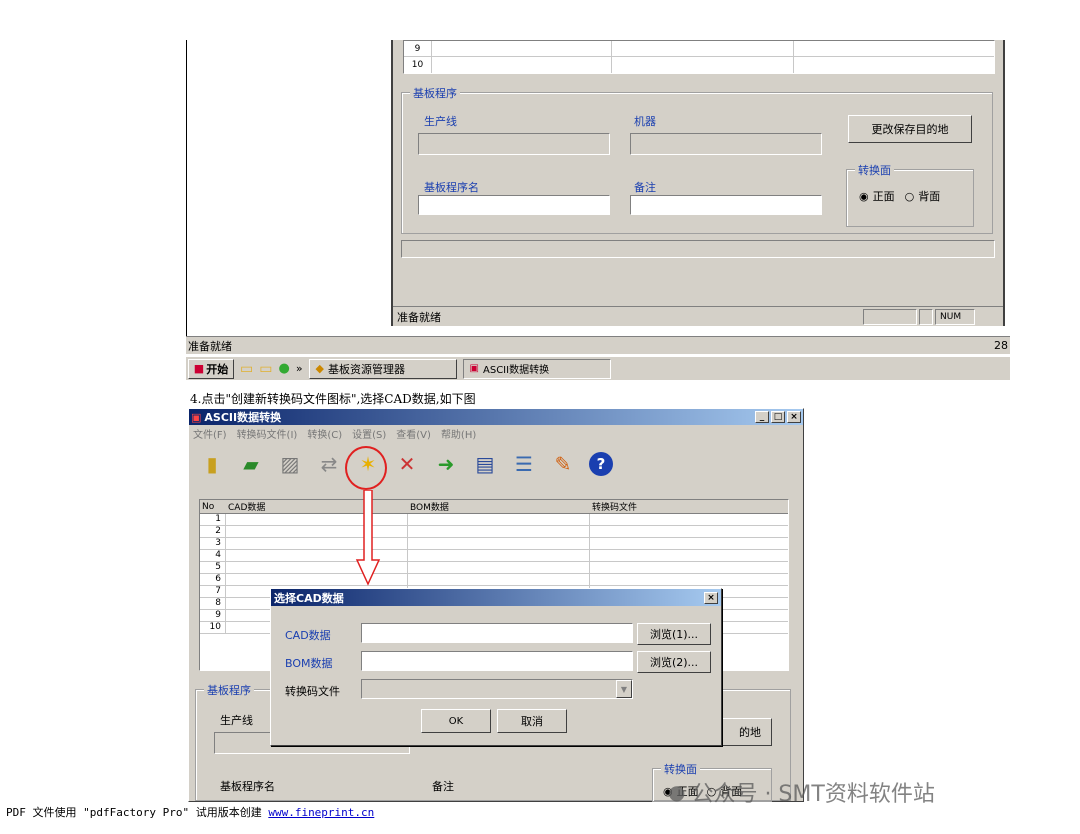 The height and width of the screenshot is (834, 1080). What do you see at coordinates (601, 464) in the screenshot?
I see `help-icon: ?` at bounding box center [601, 464].